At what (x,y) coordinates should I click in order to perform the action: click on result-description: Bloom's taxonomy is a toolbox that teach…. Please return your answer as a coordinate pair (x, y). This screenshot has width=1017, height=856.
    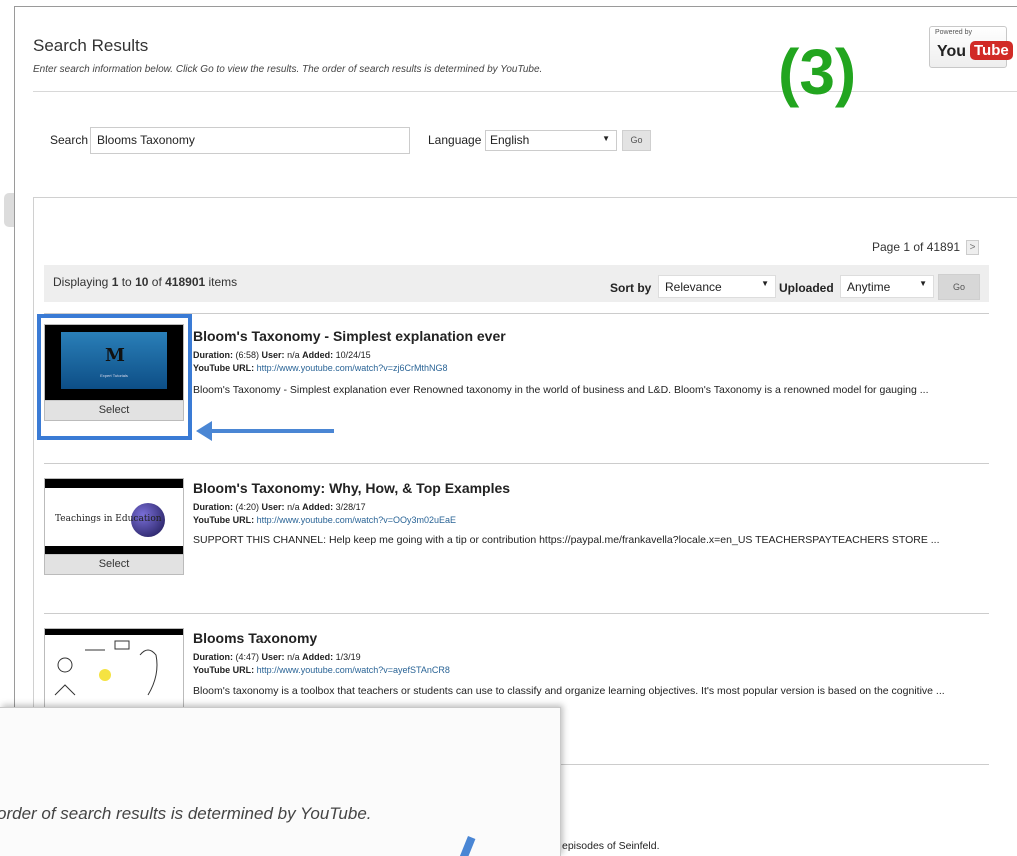
    Looking at the image, I should click on (569, 691).